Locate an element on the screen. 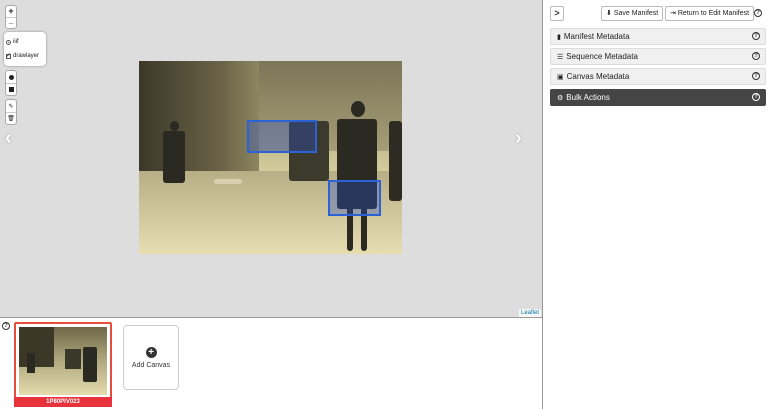 The image size is (772, 409). delete-layers-button: 🗑 is located at coordinates (11, 118).